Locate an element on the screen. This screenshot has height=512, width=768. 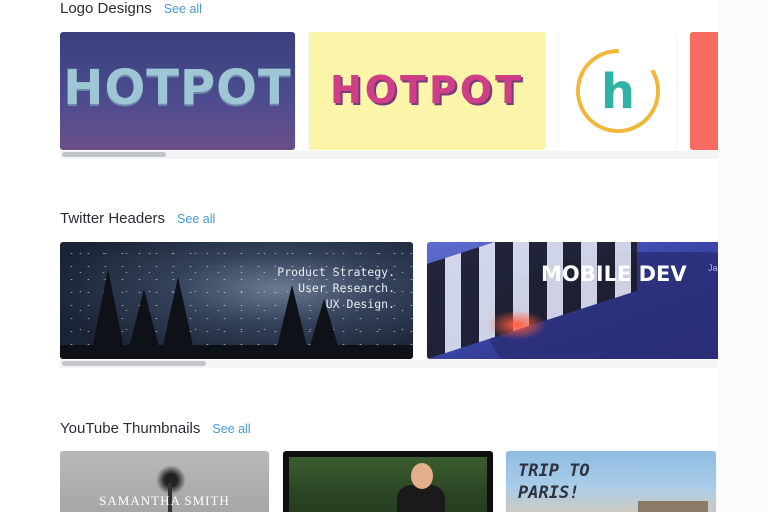
ground is located at coordinates (236, 352).